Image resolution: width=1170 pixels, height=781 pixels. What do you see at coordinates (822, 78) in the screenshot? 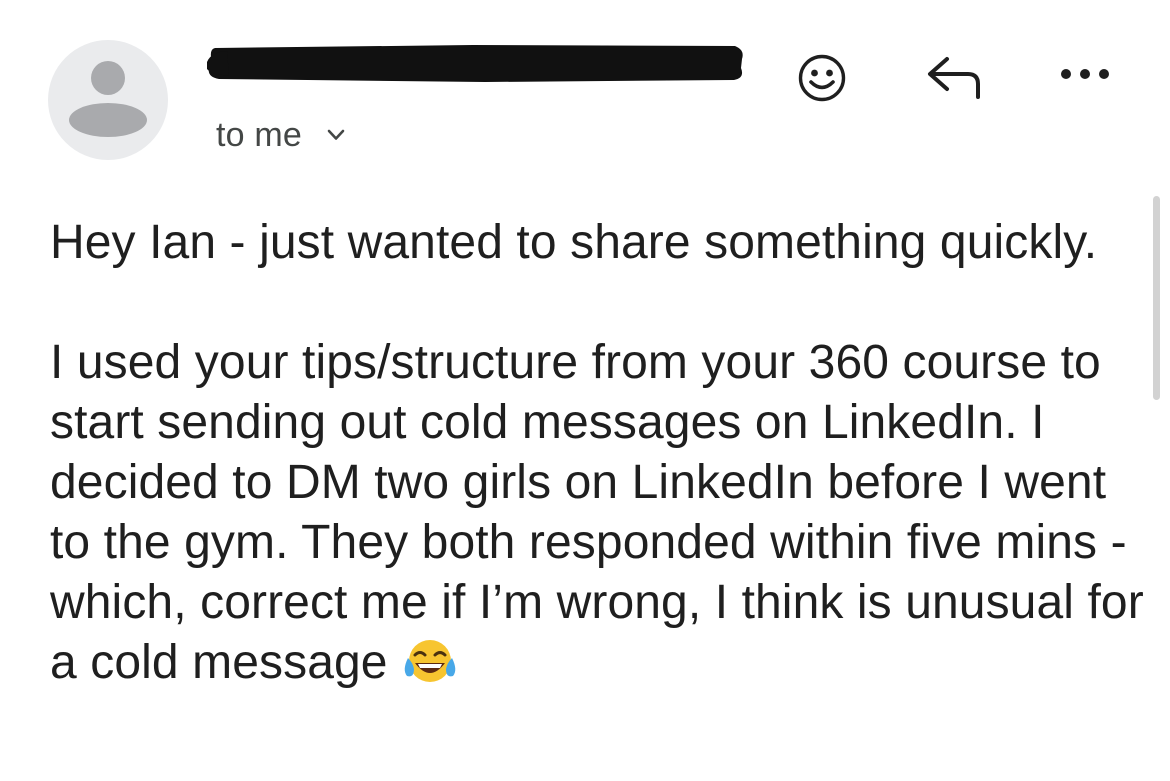
I see `smiley-icon` at bounding box center [822, 78].